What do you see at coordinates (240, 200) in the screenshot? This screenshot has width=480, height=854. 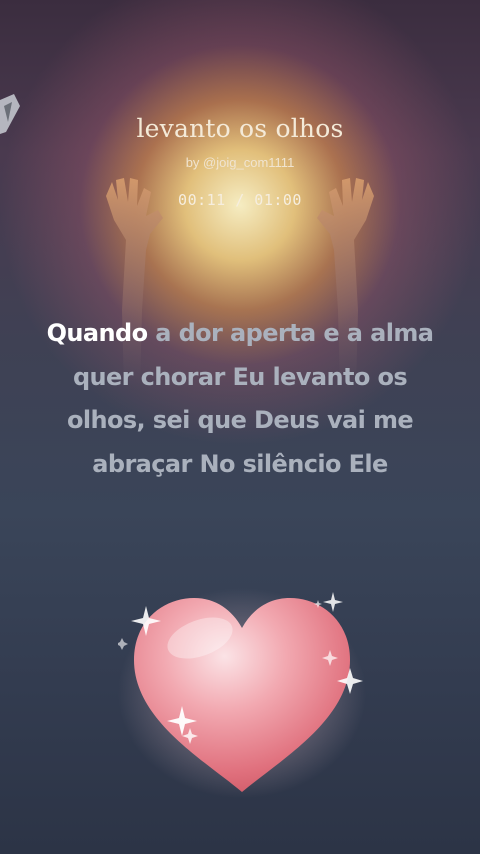 I see `playback-timer: 00:11 / 01:00` at bounding box center [240, 200].